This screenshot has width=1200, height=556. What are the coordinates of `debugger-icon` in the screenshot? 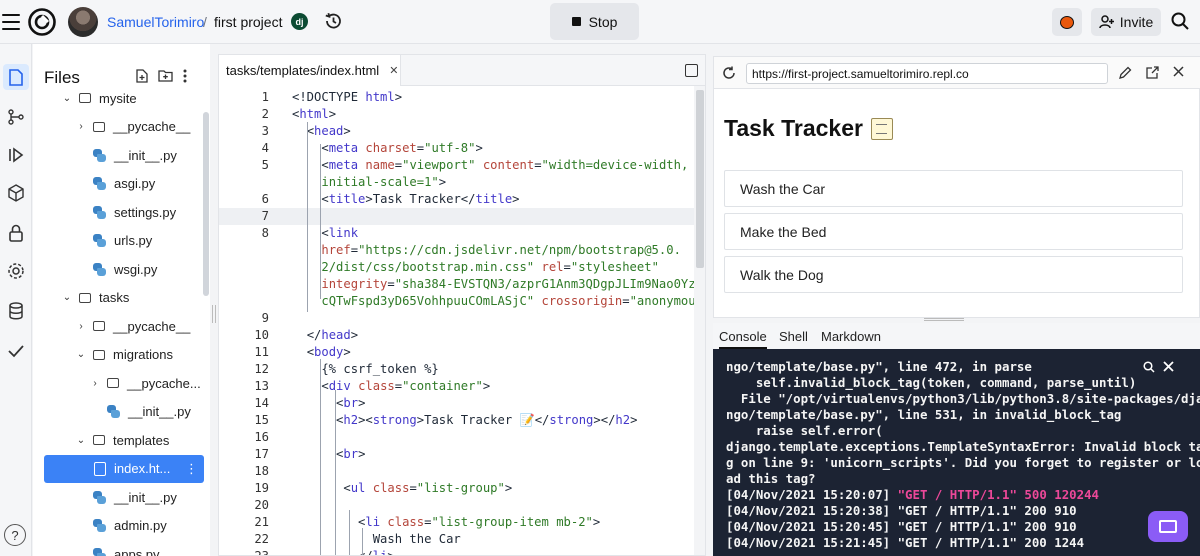 It's located at (16, 155).